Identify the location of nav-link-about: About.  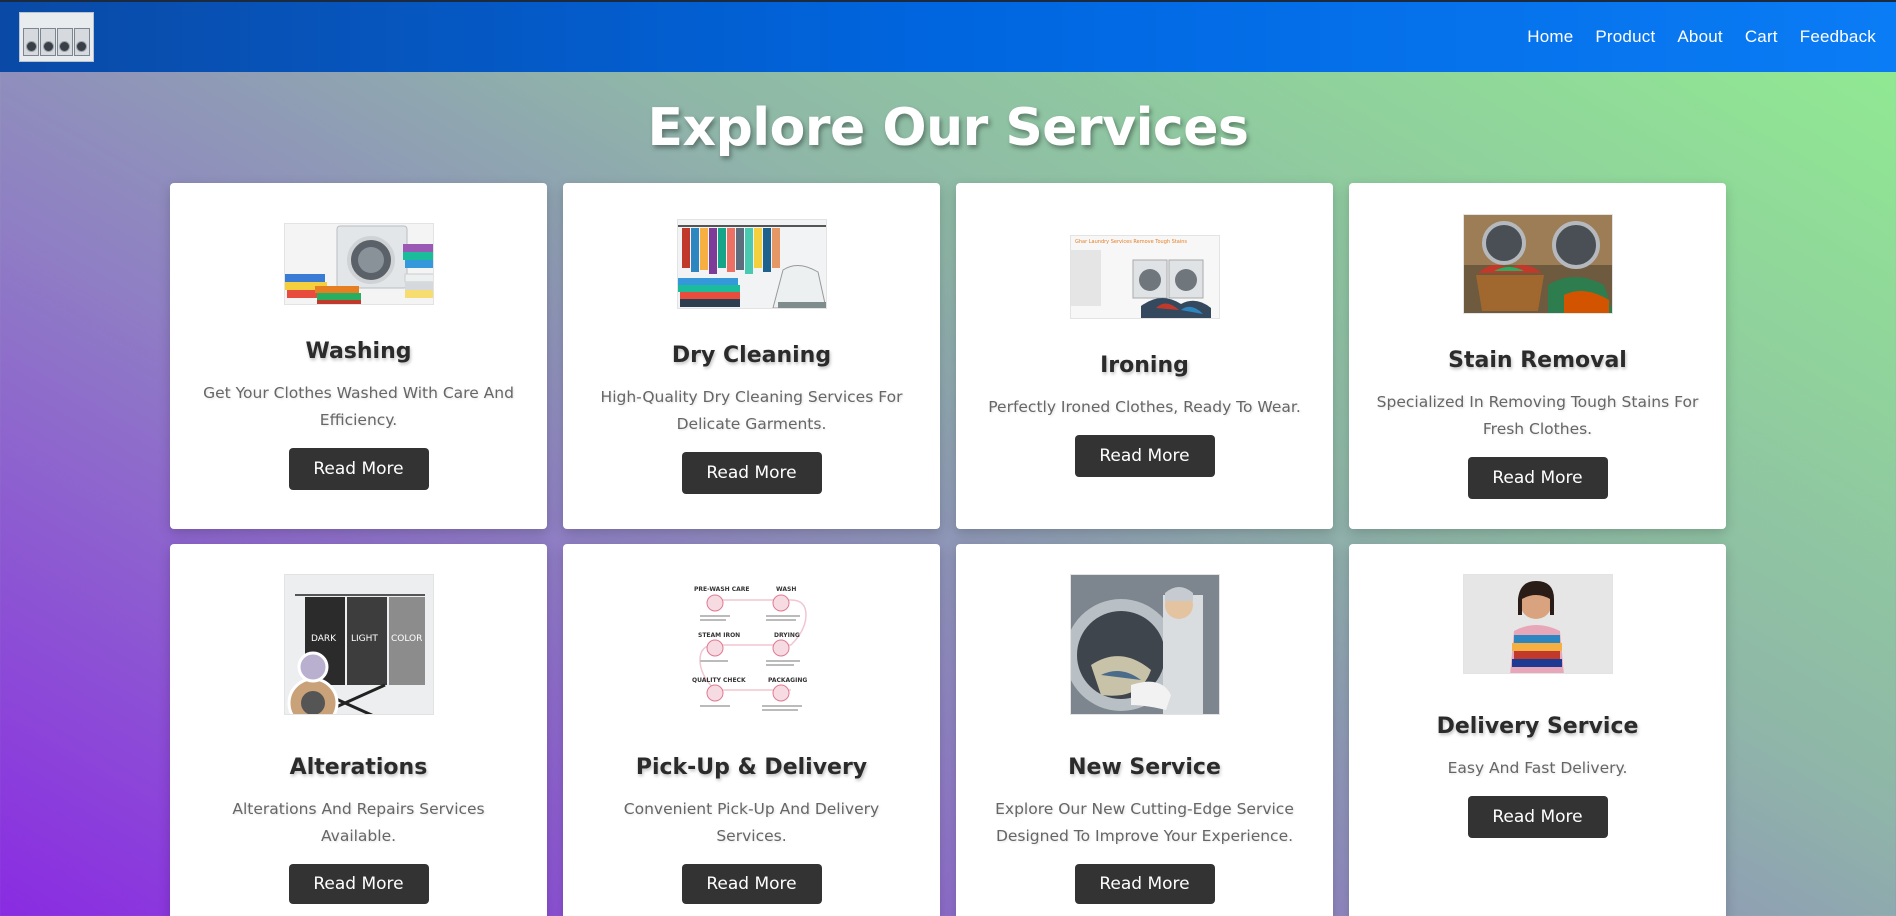
(1699, 37).